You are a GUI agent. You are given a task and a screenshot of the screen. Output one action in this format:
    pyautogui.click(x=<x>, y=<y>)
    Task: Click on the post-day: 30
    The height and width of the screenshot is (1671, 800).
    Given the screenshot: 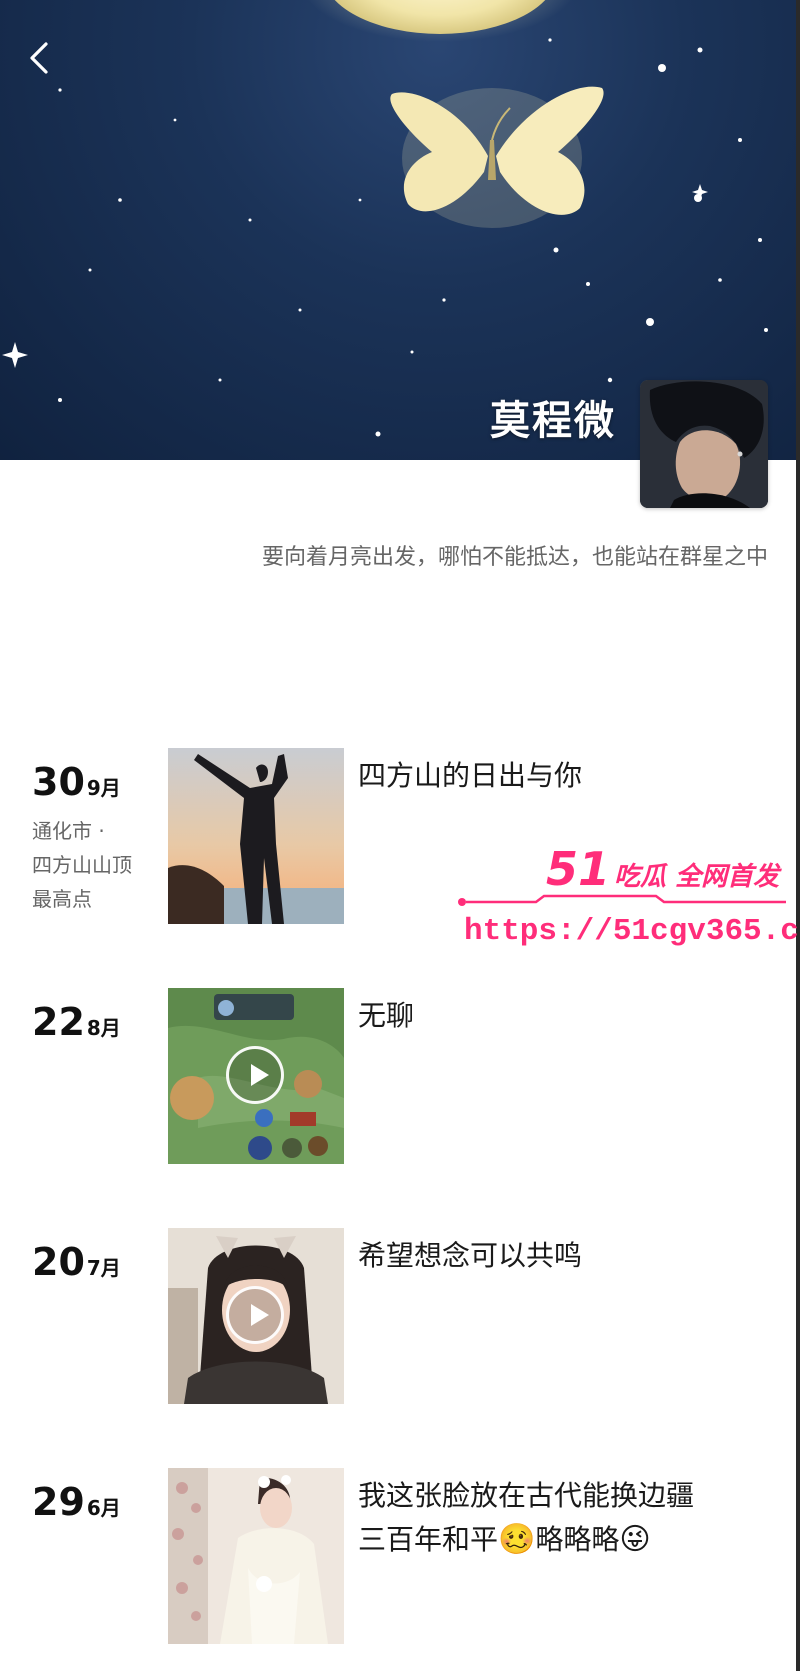 What is the action you would take?
    pyautogui.click(x=58, y=782)
    